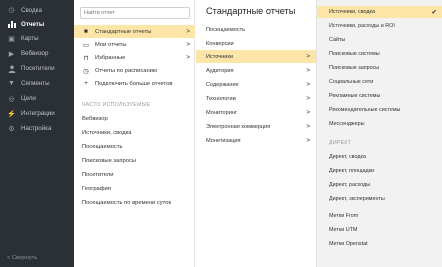  I want to click on square-icon: ■, so click(86, 31).